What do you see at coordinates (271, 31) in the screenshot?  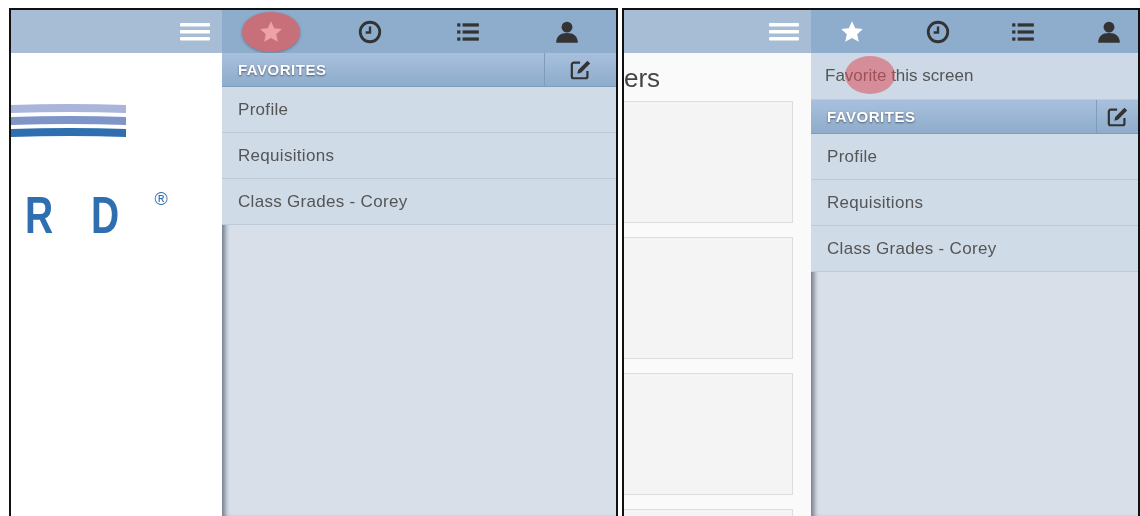 I see `star-tab` at bounding box center [271, 31].